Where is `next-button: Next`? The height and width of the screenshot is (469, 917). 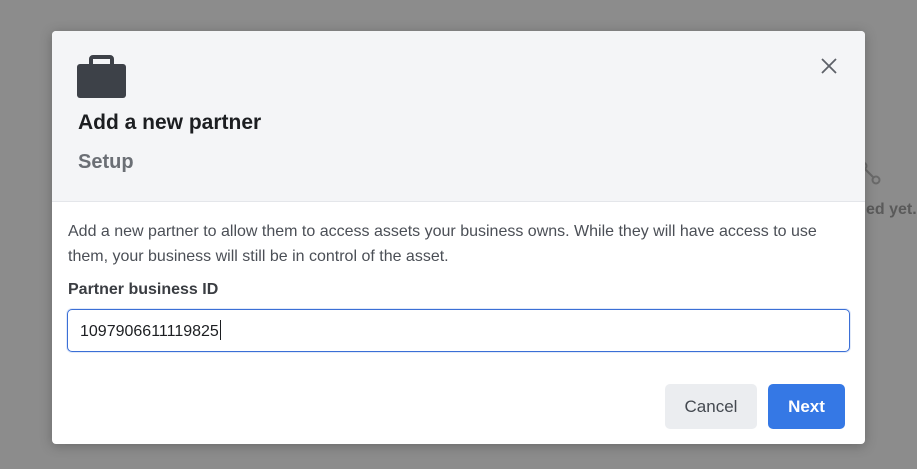 next-button: Next is located at coordinates (806, 406).